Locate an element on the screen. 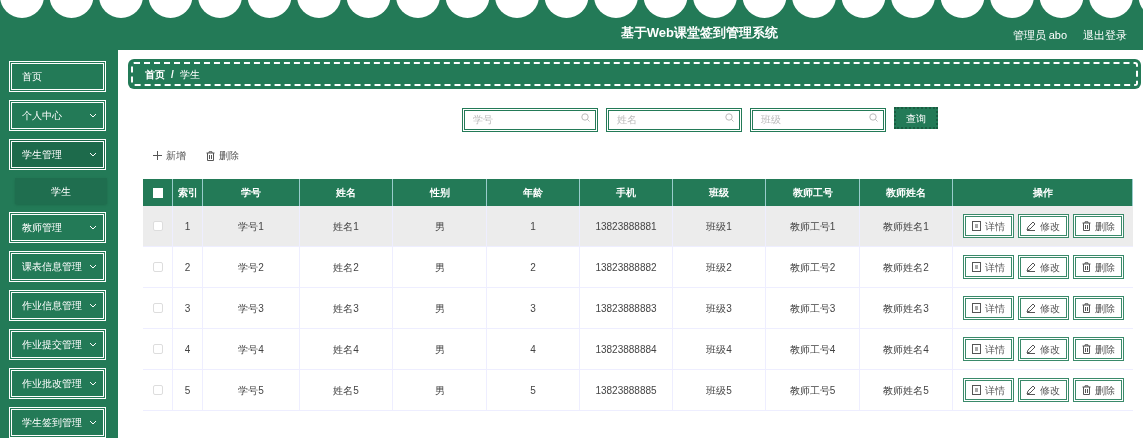 Image resolution: width=1143 pixels, height=438 pixels. table-cell: 教师姓名1 is located at coordinates (906, 226).